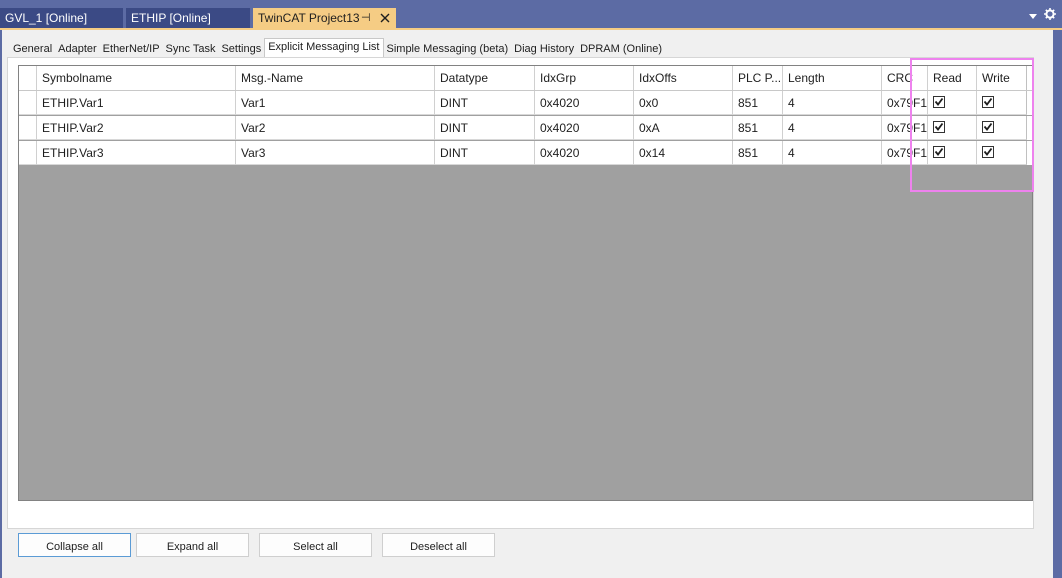 This screenshot has width=1062, height=578. I want to click on doc-tab-label: GVL_1 [Online], so click(46, 18).